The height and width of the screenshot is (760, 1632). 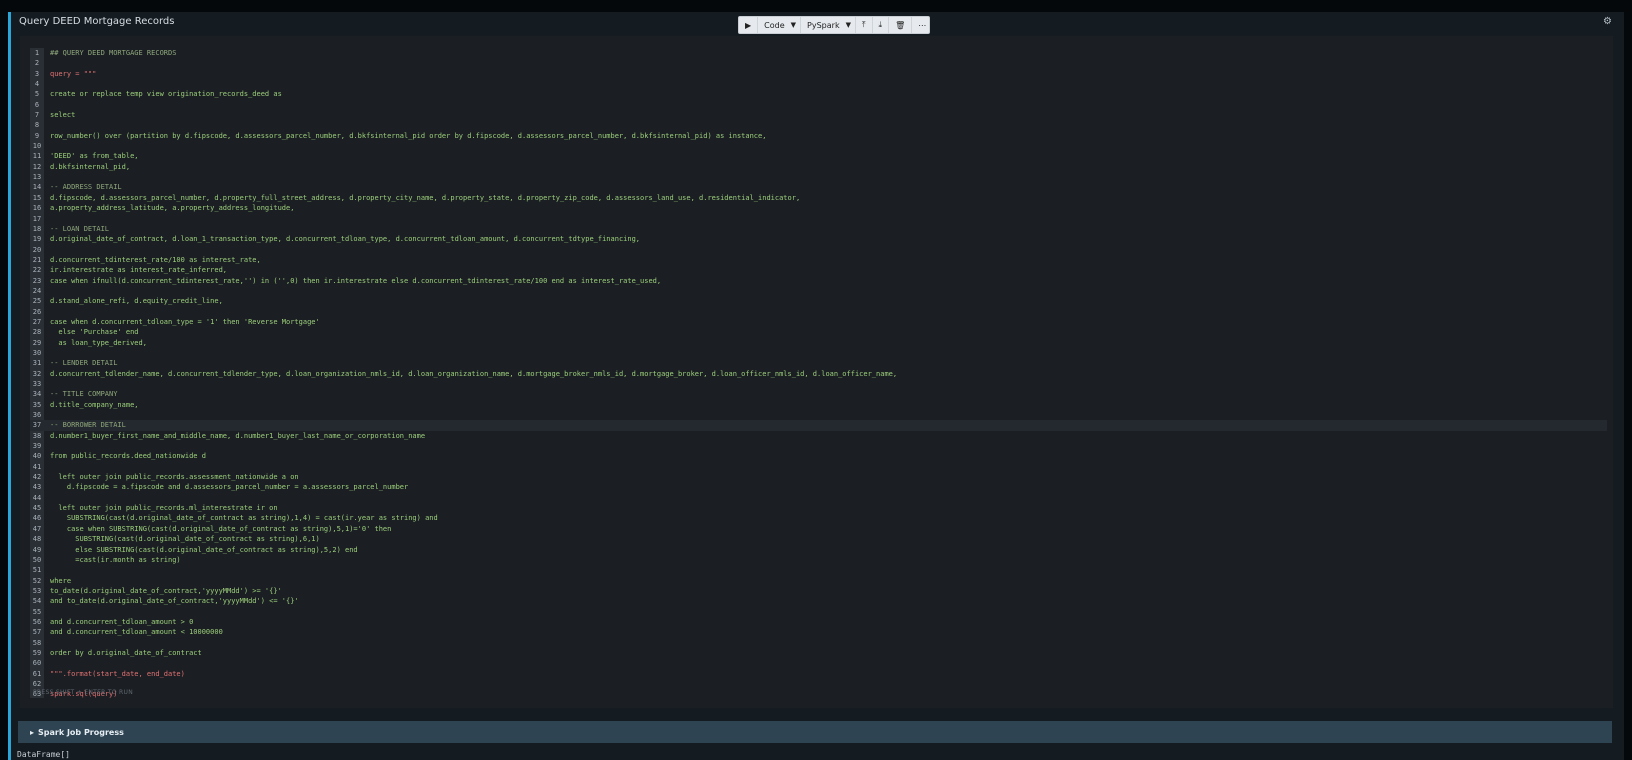 What do you see at coordinates (818, 622) in the screenshot?
I see `code-line: 56 and d.concurrent_tdloan_amount > 0` at bounding box center [818, 622].